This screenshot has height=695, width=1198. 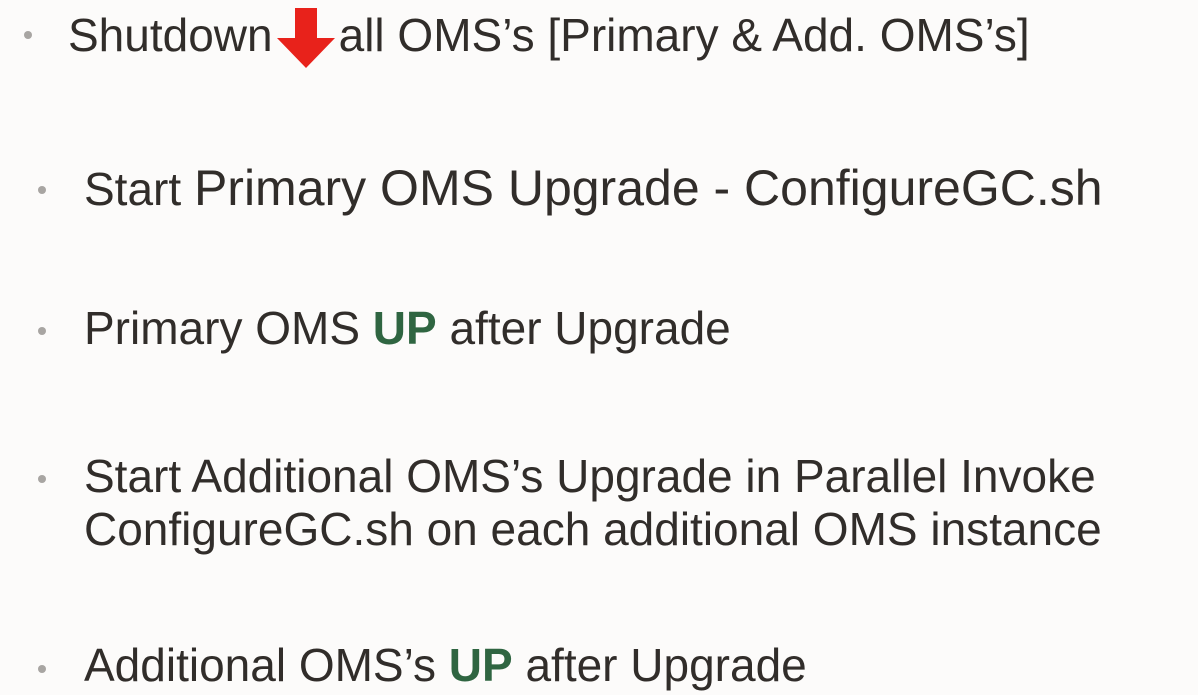 I want to click on bullet-text: Shutdown all OMS’s [Primary & Add. OMS’s], so click(x=549, y=39).